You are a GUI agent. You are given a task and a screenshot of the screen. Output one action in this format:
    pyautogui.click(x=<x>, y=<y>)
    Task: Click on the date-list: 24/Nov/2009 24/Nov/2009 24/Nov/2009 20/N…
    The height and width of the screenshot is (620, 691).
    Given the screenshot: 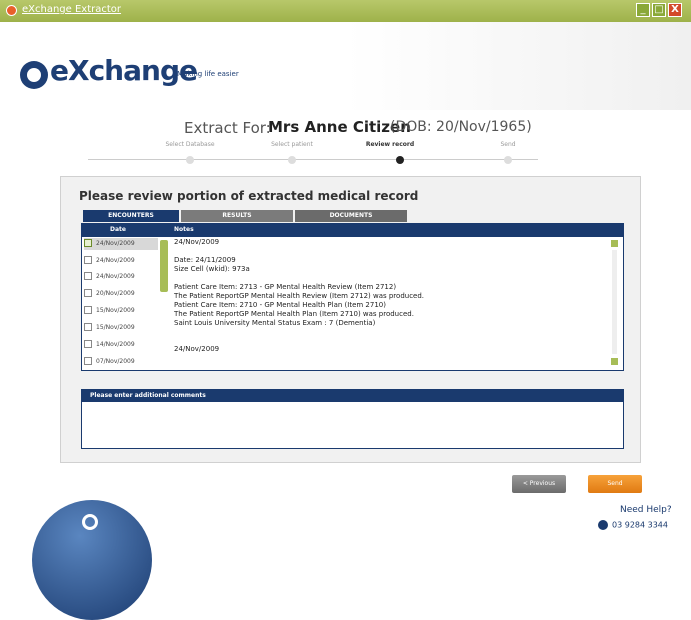 What is the action you would take?
    pyautogui.click(x=121, y=303)
    